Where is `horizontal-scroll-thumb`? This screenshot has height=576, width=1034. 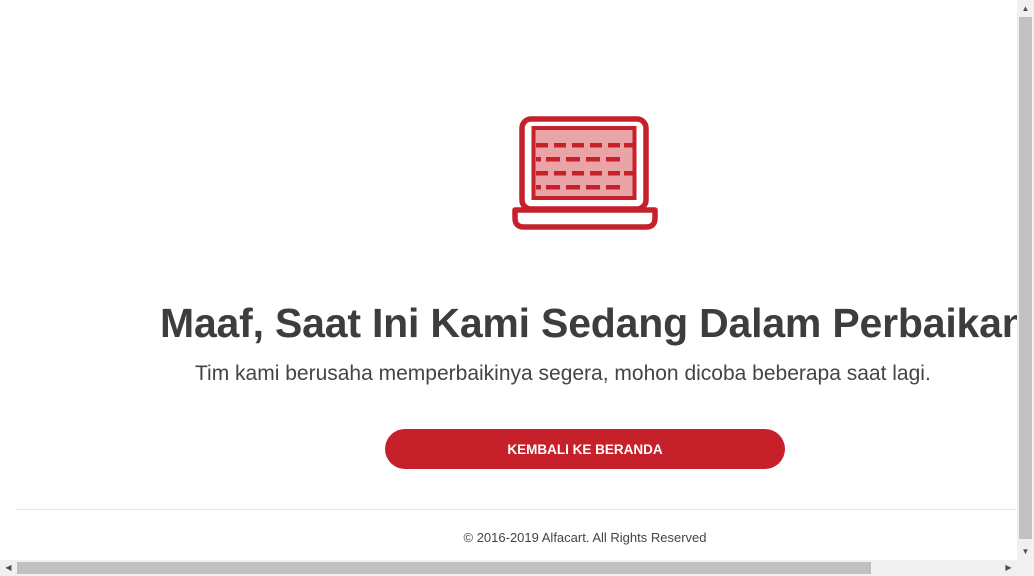 horizontal-scroll-thumb is located at coordinates (444, 568).